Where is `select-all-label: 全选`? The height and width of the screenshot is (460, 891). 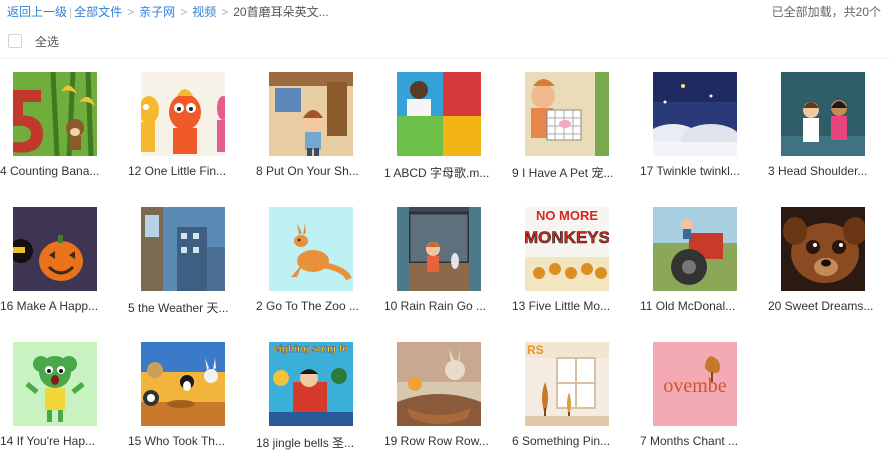 select-all-label: 全选 is located at coordinates (47, 41).